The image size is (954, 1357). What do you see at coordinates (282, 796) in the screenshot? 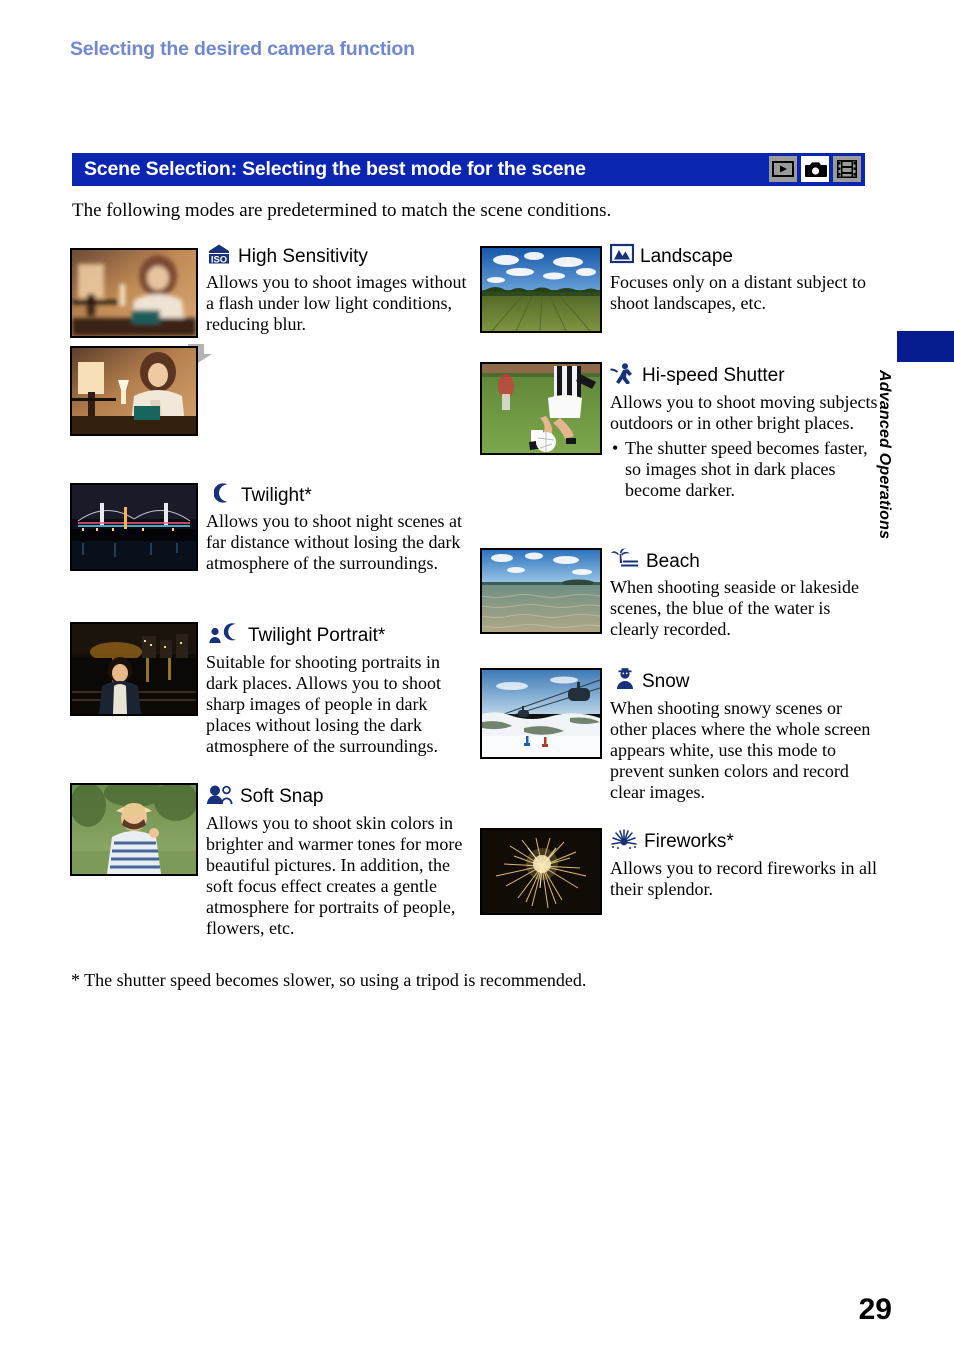
I see `entry-title-soft-snap: Soft Snap` at bounding box center [282, 796].